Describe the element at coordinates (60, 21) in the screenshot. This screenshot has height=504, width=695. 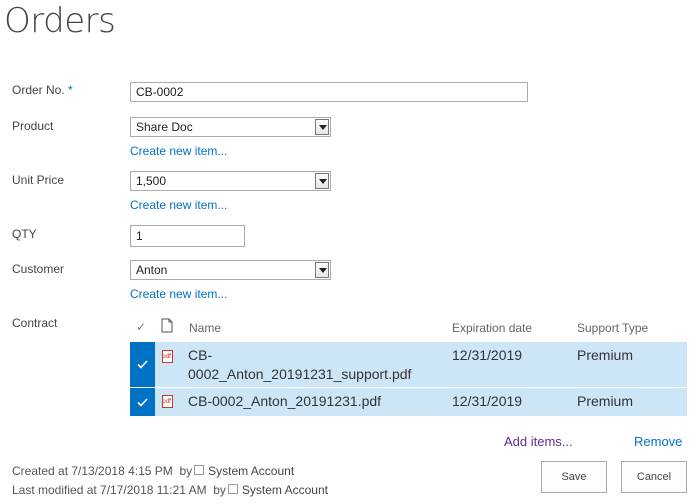
I see `page-title: Orders` at that location.